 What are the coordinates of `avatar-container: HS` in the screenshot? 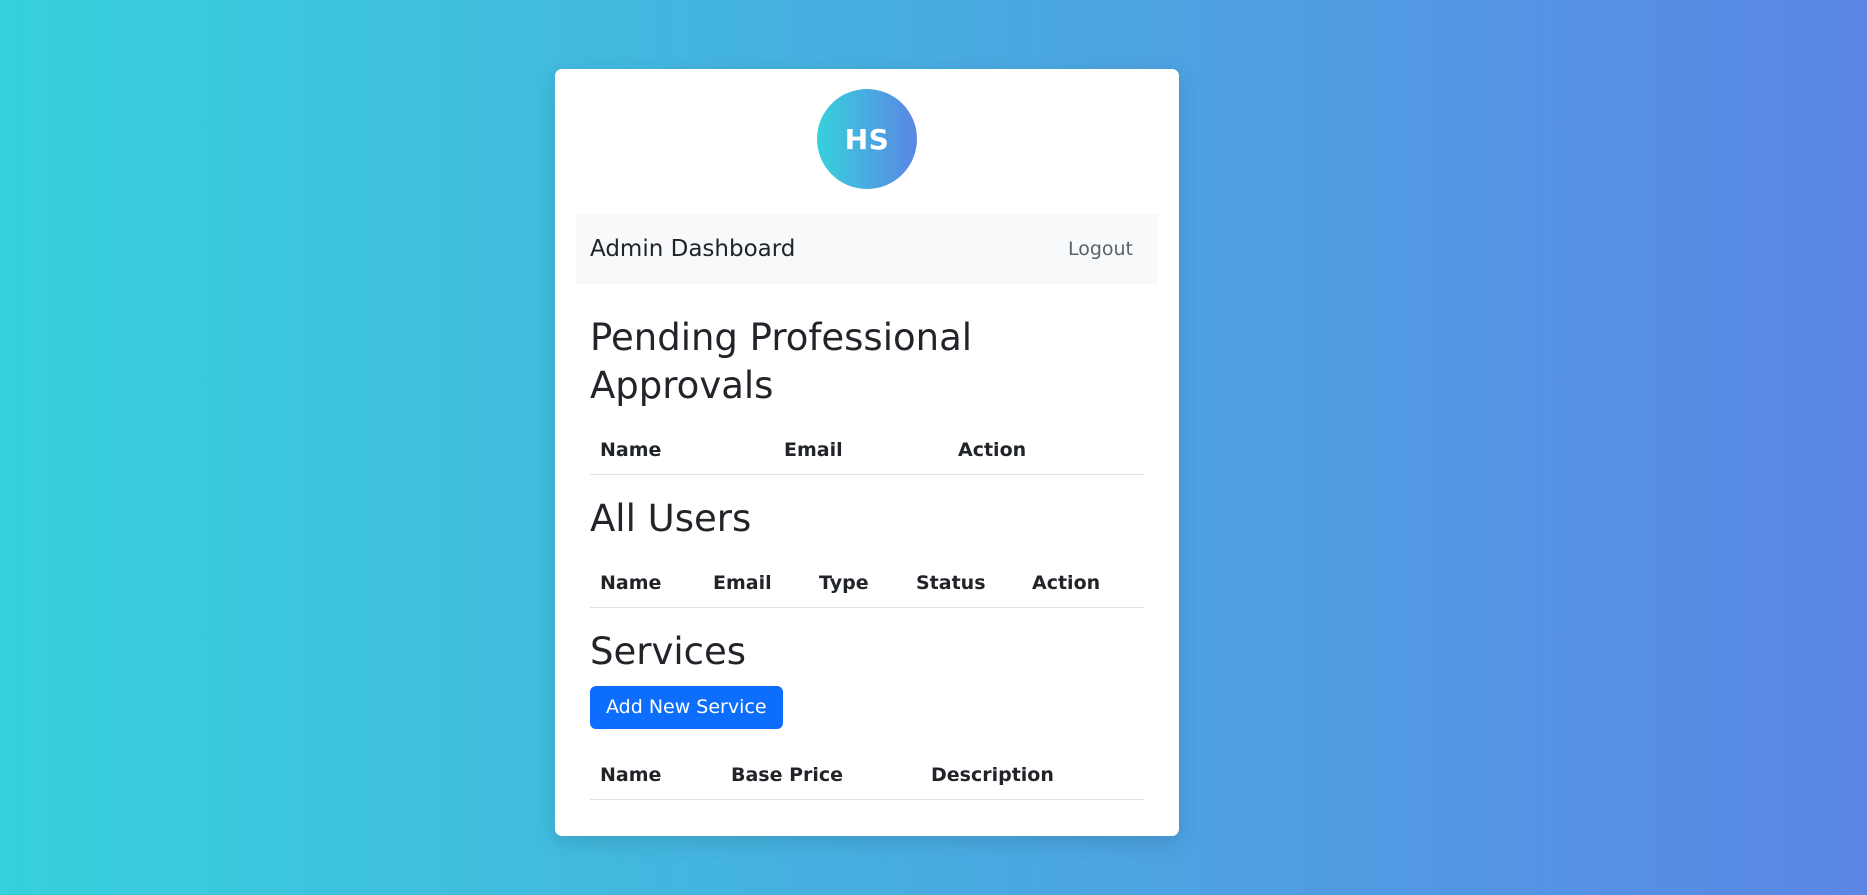 It's located at (867, 139).